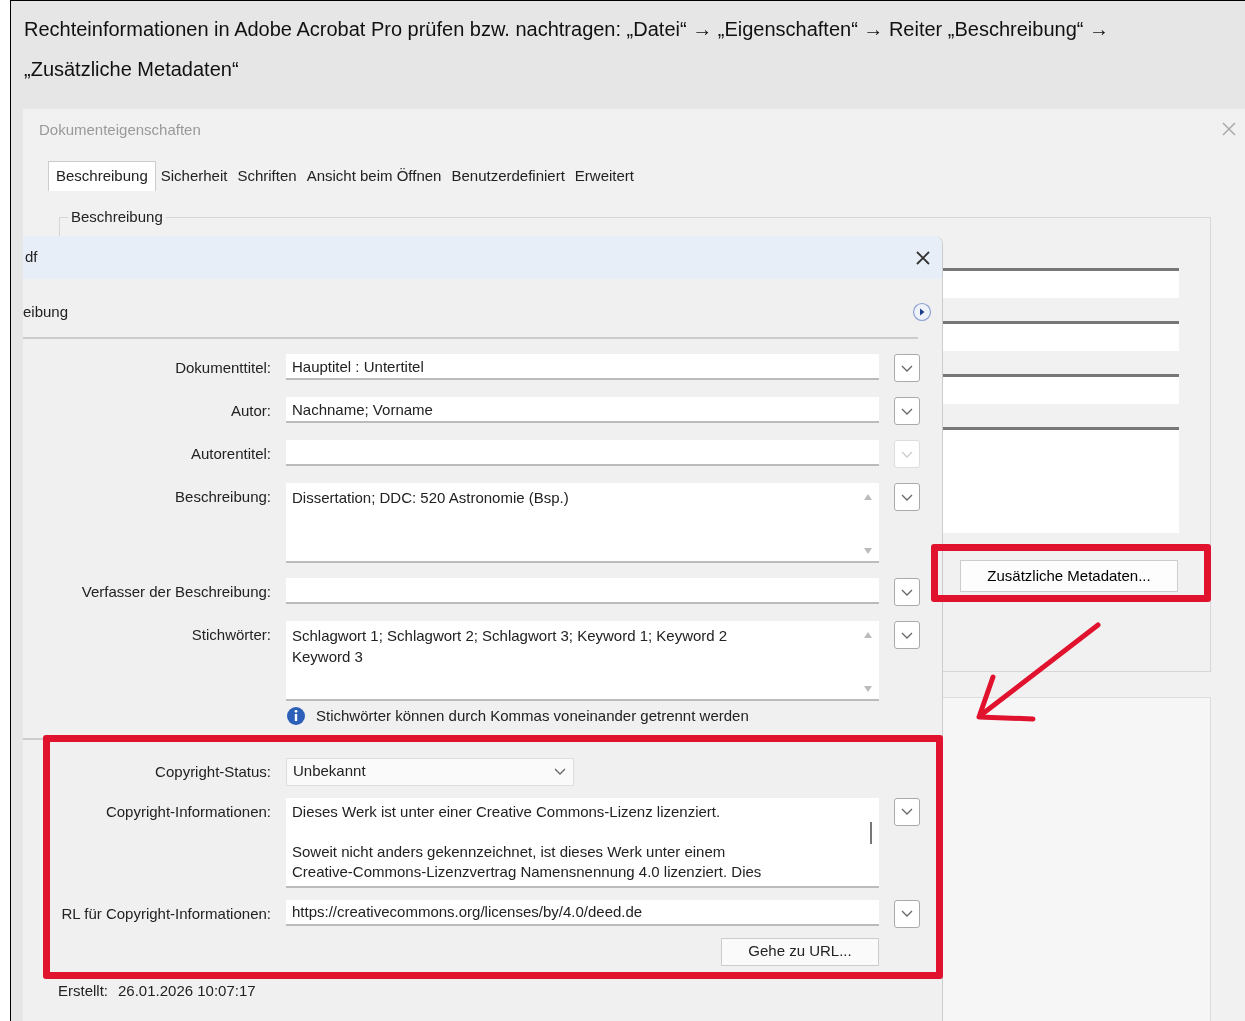 This screenshot has width=1245, height=1021. I want to click on text-field: https://creativecommons.org/licenses/by/4.0/deed.de, so click(582, 912).